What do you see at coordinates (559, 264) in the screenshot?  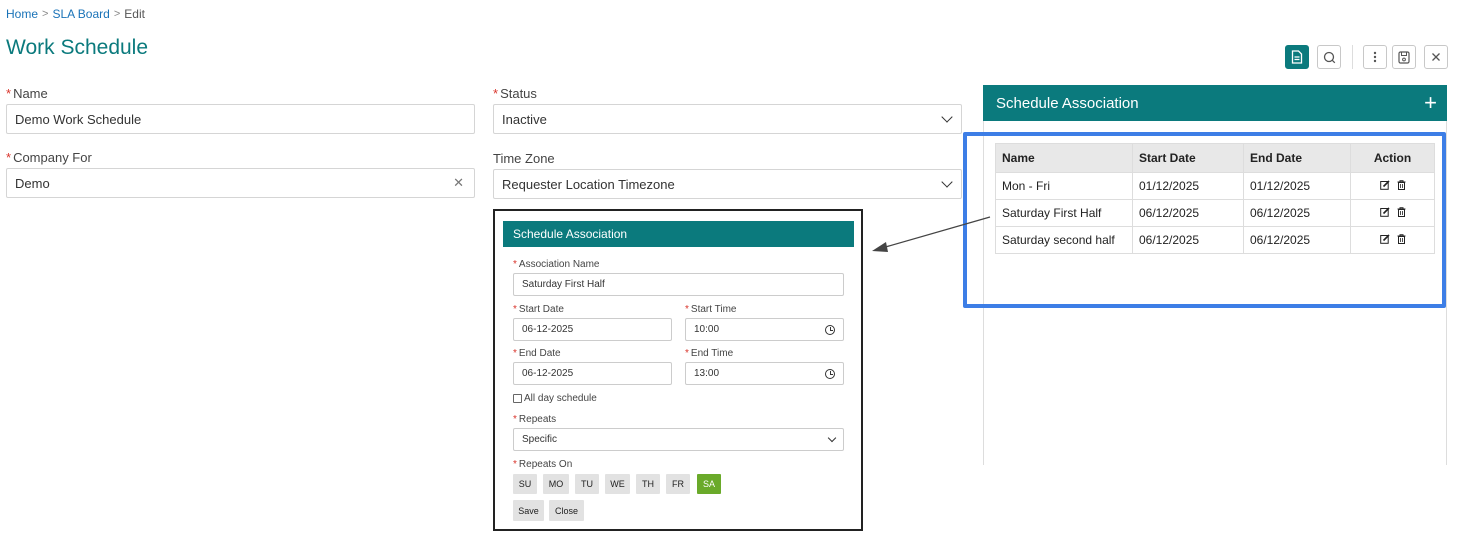 I see `association-name-label-text: Association Name` at bounding box center [559, 264].